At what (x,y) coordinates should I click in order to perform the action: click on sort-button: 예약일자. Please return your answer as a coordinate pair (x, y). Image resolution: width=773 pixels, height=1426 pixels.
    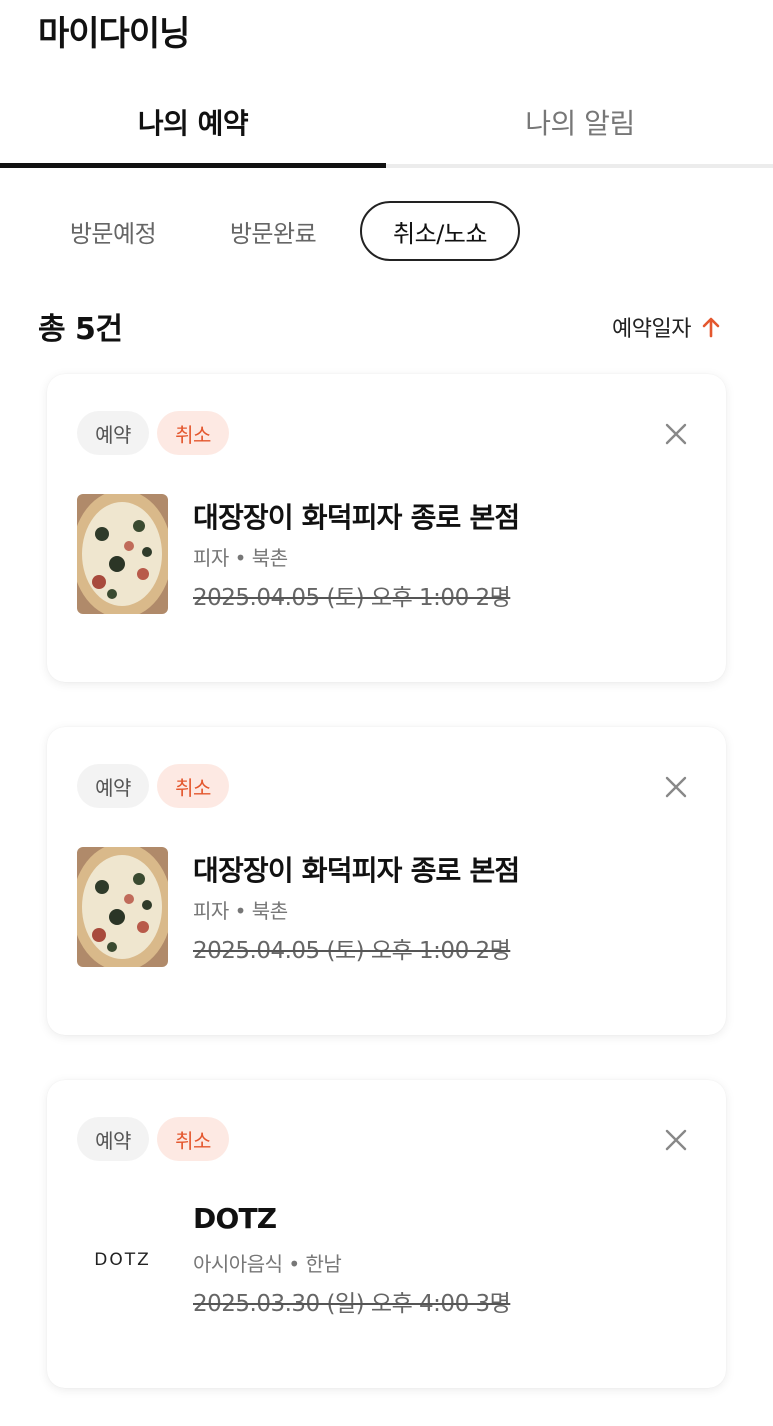
    Looking at the image, I should click on (666, 327).